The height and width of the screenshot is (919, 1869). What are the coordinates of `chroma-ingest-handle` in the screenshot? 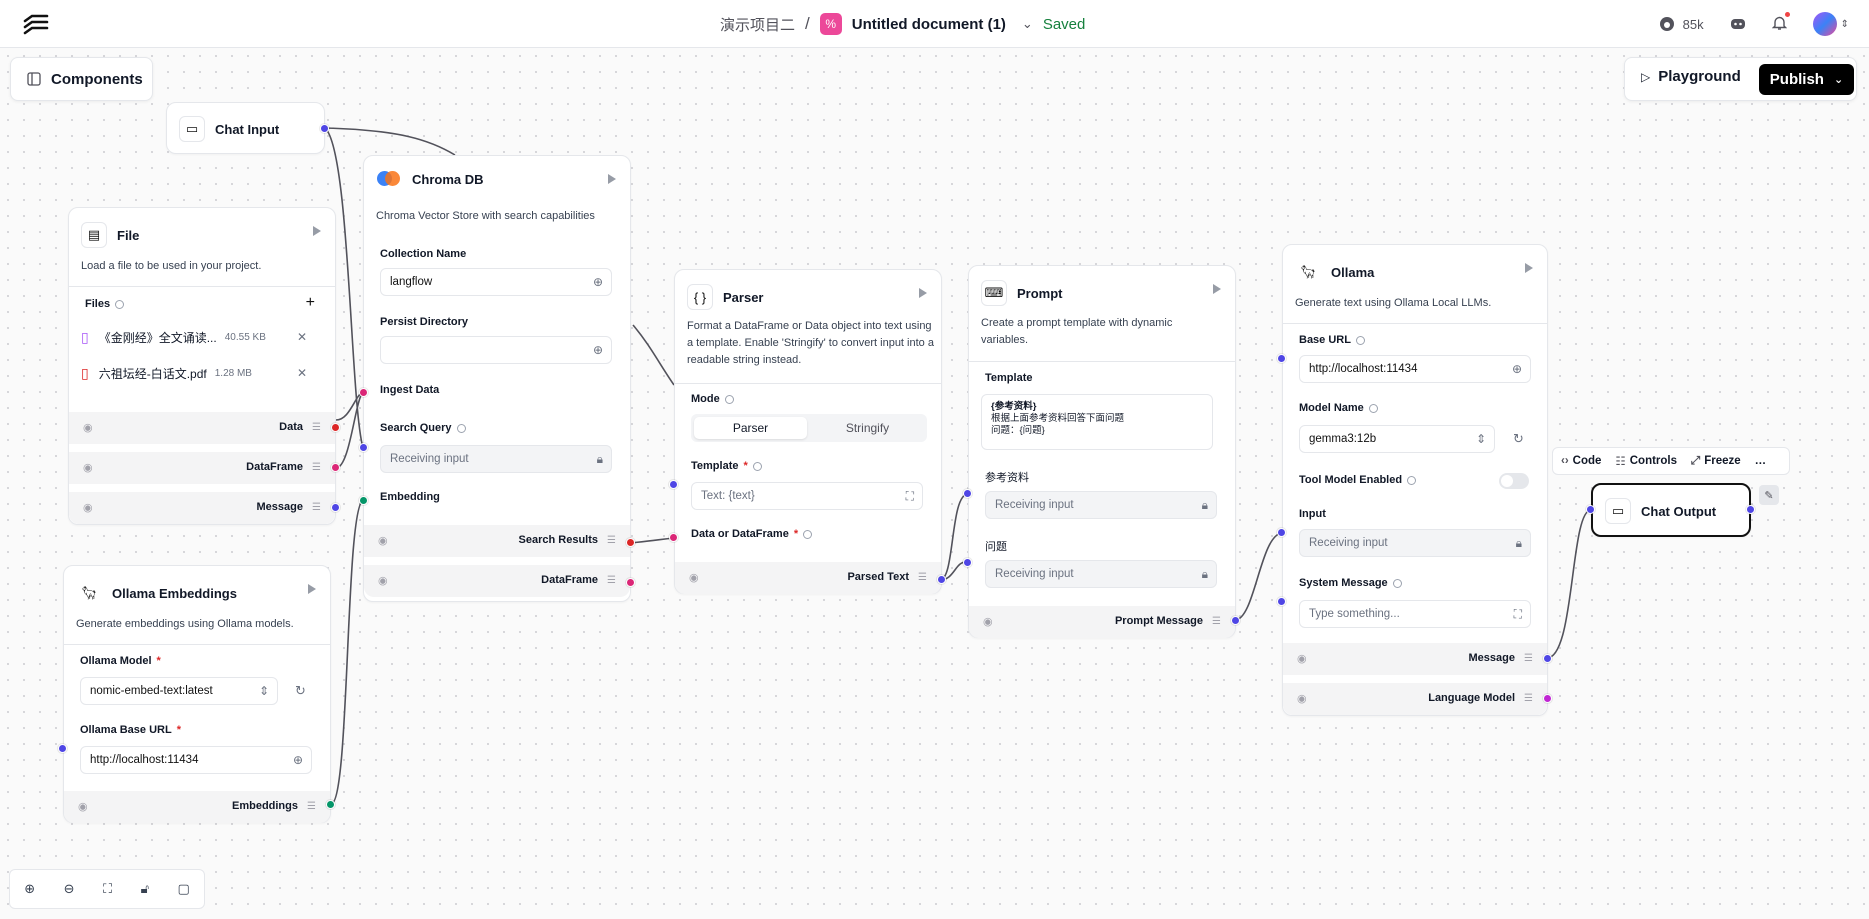 It's located at (363, 392).